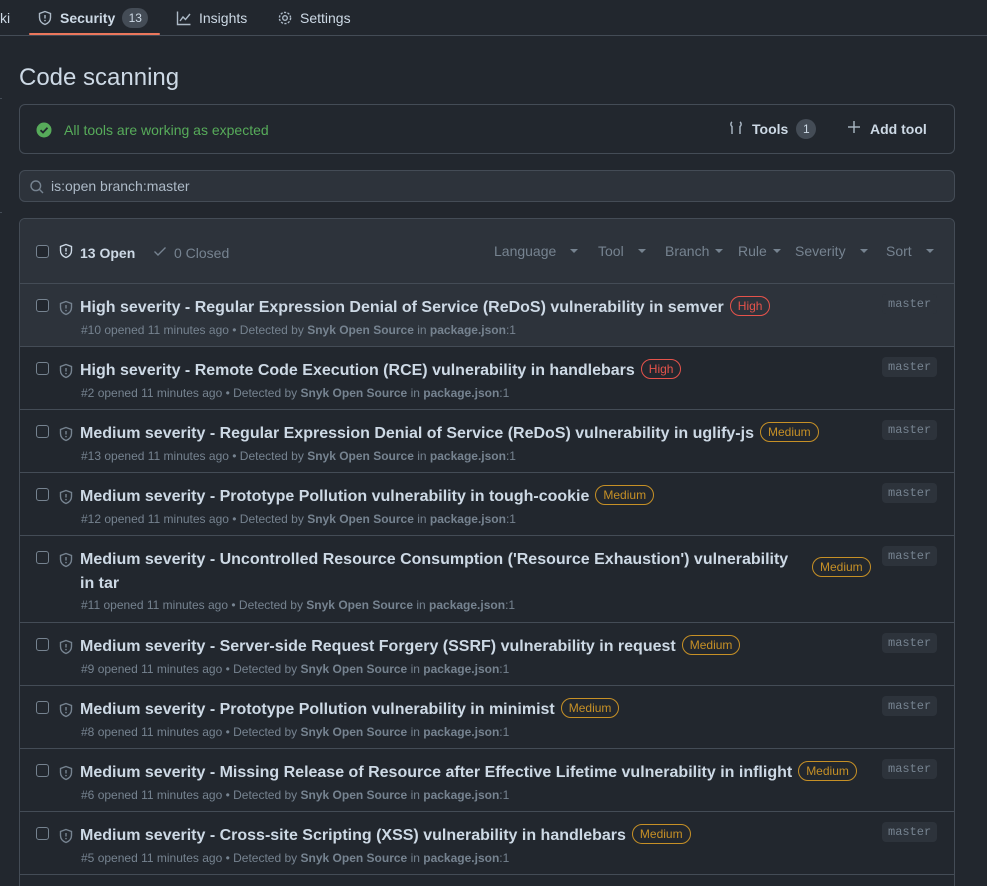  What do you see at coordinates (694, 251) in the screenshot?
I see `branch-filter: Branch` at bounding box center [694, 251].